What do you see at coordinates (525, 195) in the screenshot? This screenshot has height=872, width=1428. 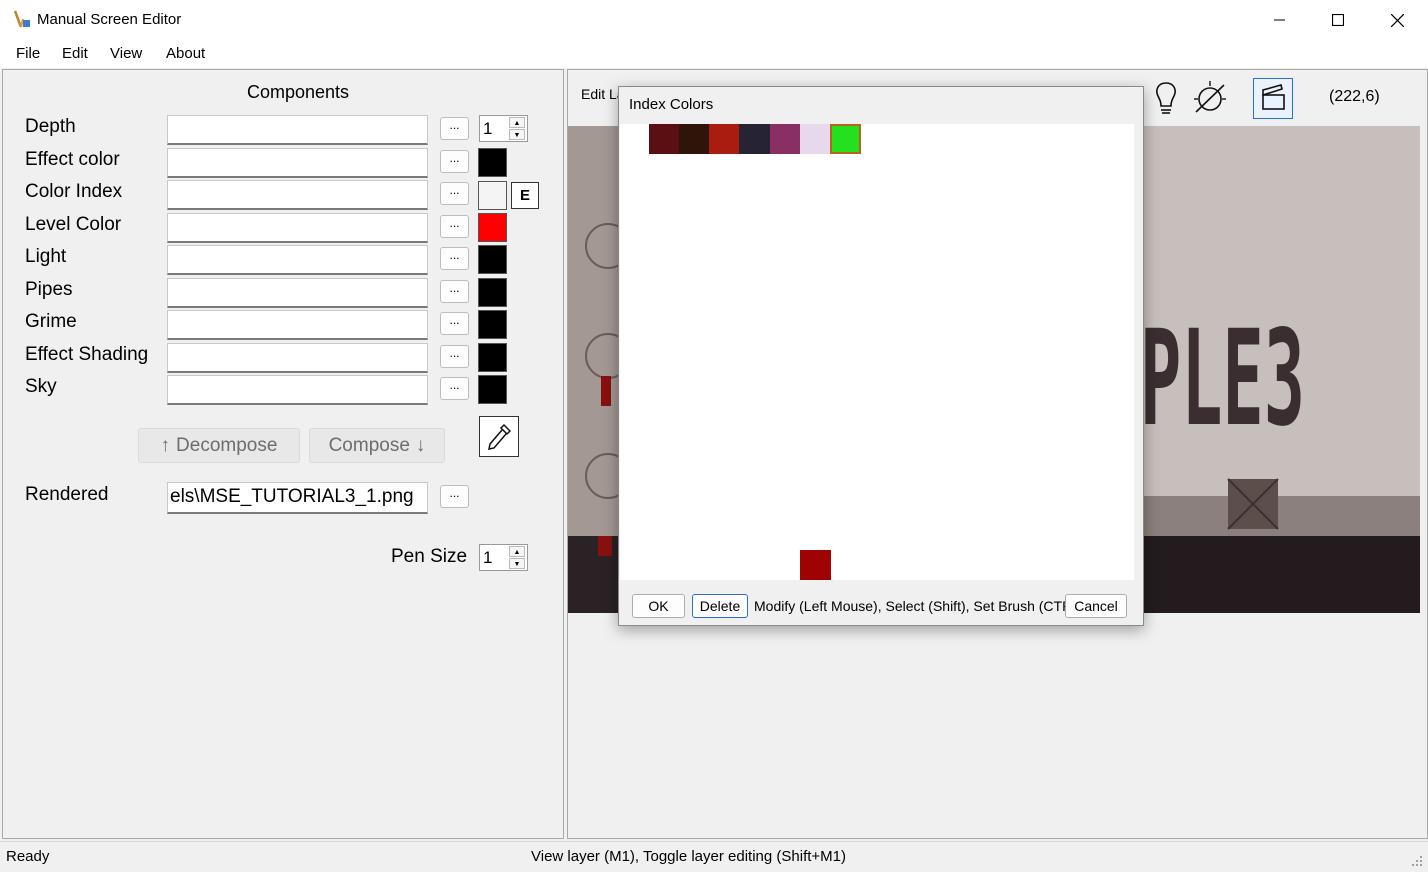 I see `color-index-edit-button: E` at bounding box center [525, 195].